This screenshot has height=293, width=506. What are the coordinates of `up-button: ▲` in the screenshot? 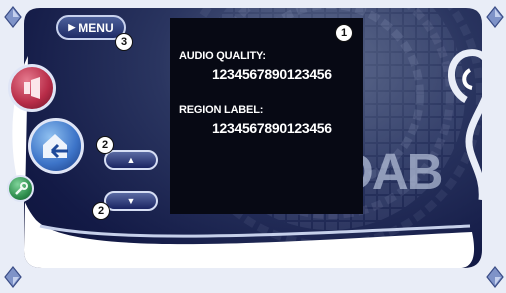 It's located at (131, 160).